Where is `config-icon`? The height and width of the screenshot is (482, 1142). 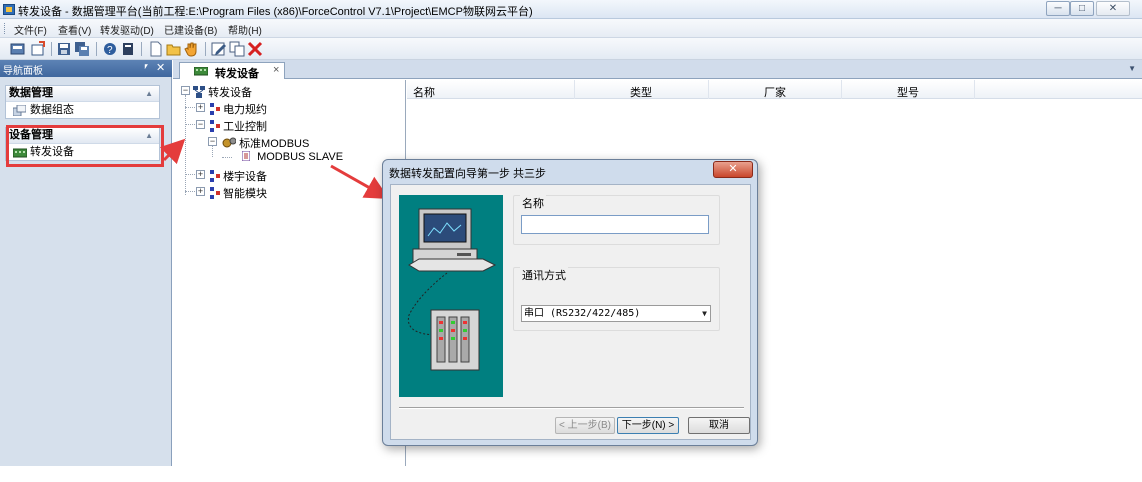 config-icon is located at coordinates (18, 49).